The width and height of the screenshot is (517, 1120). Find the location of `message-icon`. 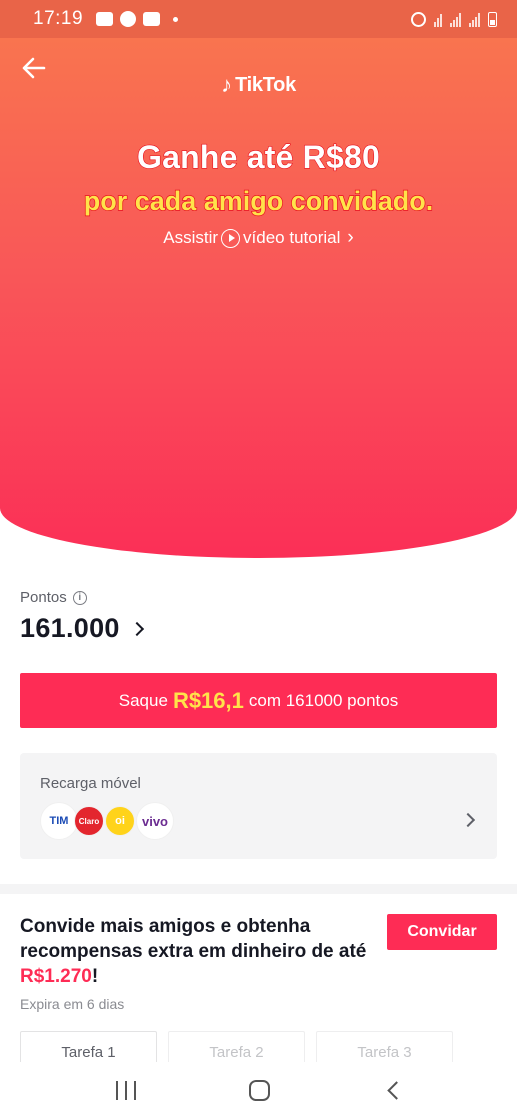

message-icon is located at coordinates (105, 19).